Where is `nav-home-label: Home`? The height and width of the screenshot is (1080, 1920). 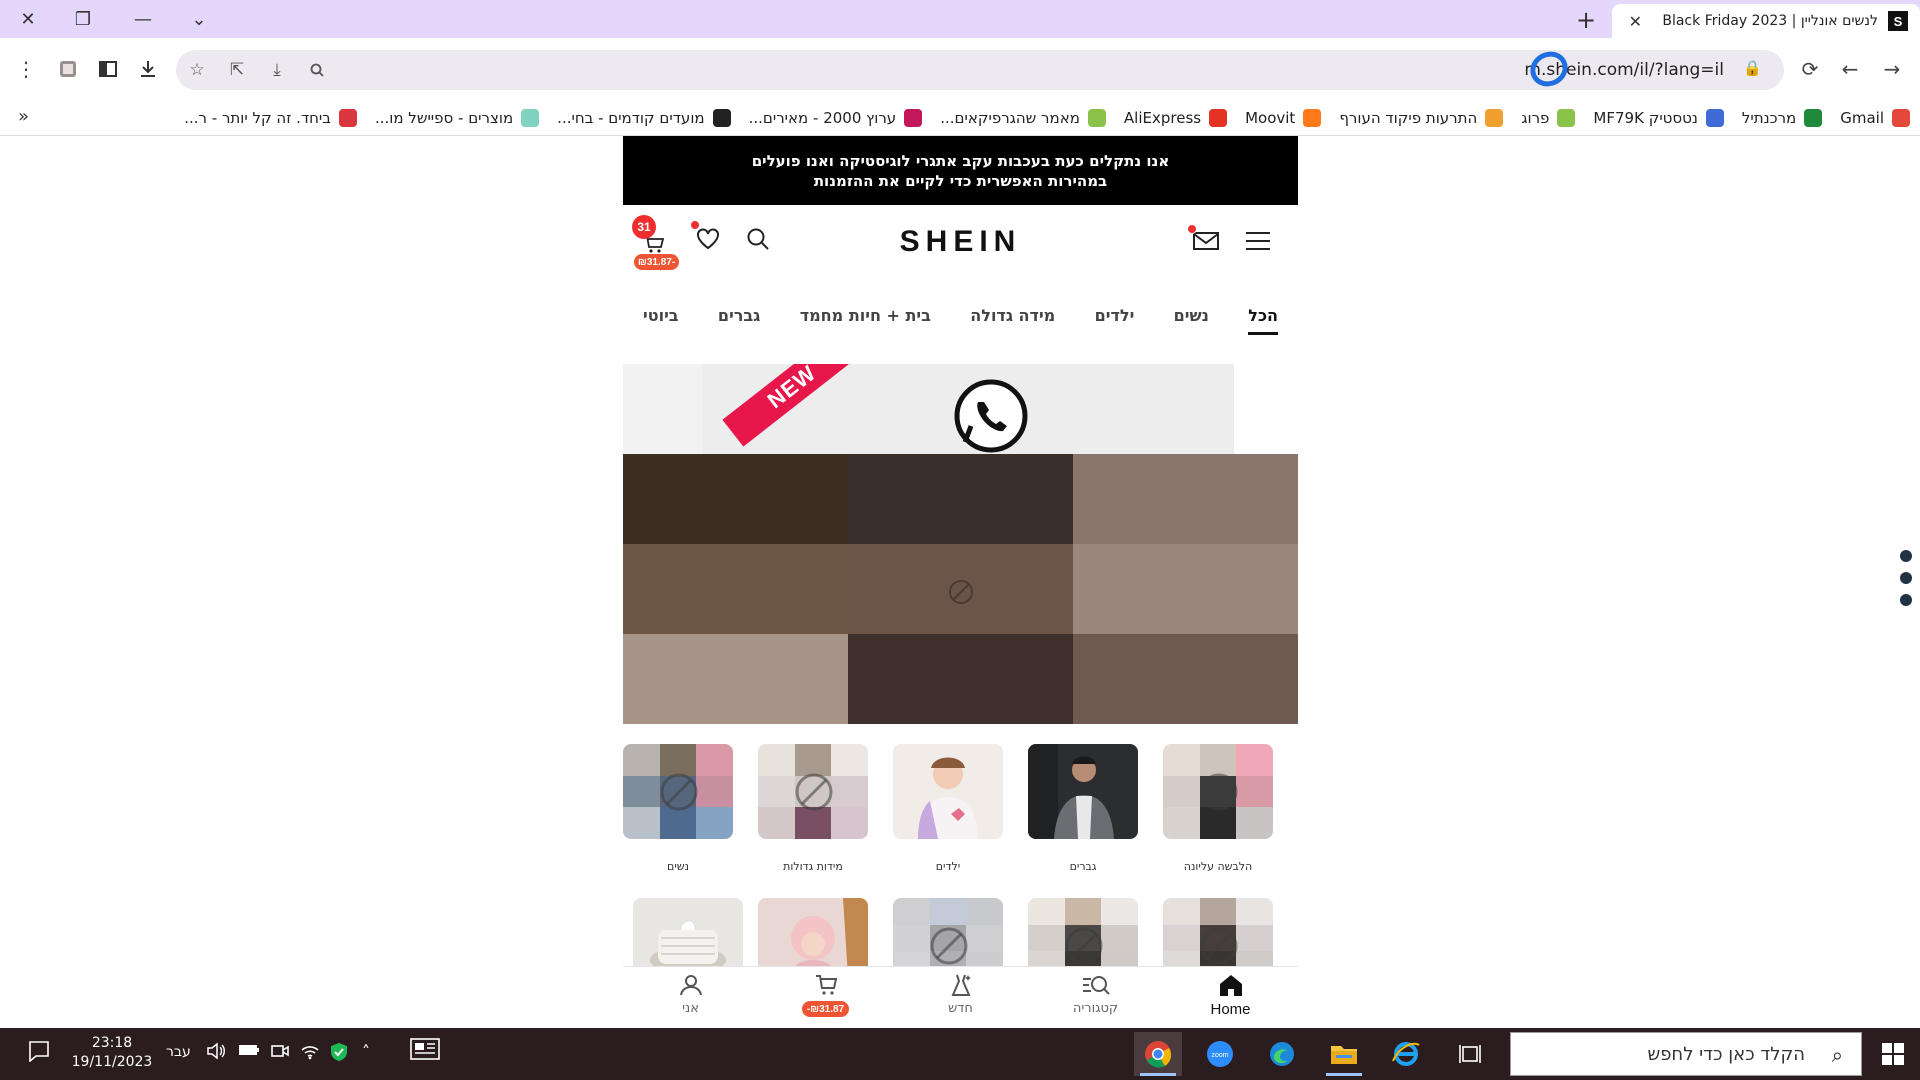 nav-home-label: Home is located at coordinates (1230, 1009).